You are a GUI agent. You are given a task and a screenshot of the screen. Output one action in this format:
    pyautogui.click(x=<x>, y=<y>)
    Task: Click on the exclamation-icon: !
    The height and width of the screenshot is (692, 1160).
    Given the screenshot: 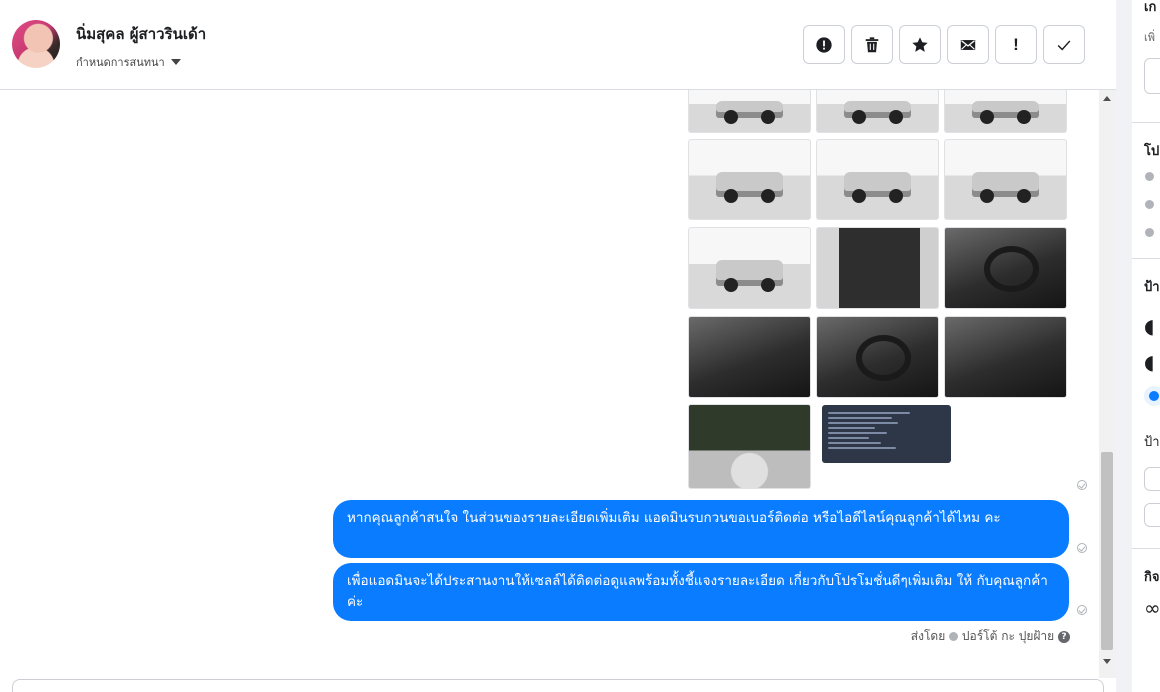 What is the action you would take?
    pyautogui.click(x=1016, y=44)
    